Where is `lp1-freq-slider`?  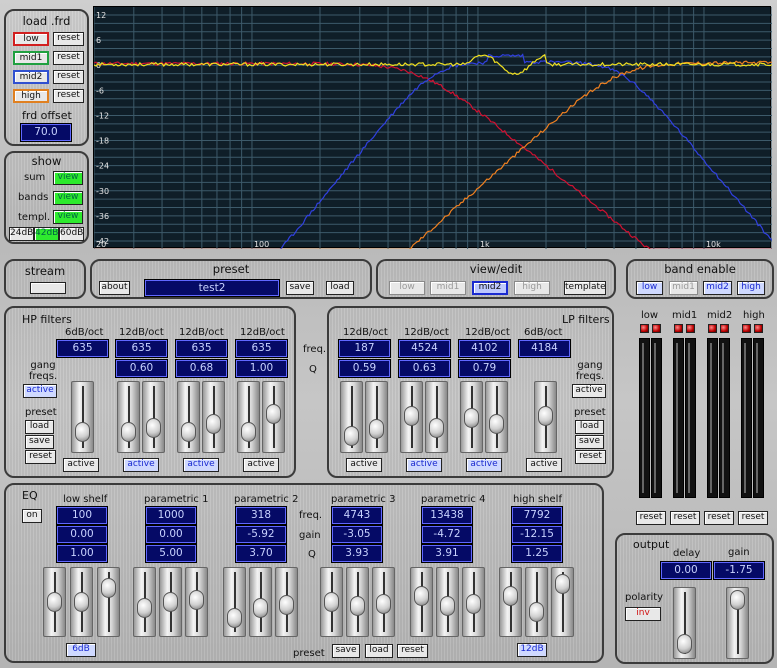 lp1-freq-slider is located at coordinates (351, 417).